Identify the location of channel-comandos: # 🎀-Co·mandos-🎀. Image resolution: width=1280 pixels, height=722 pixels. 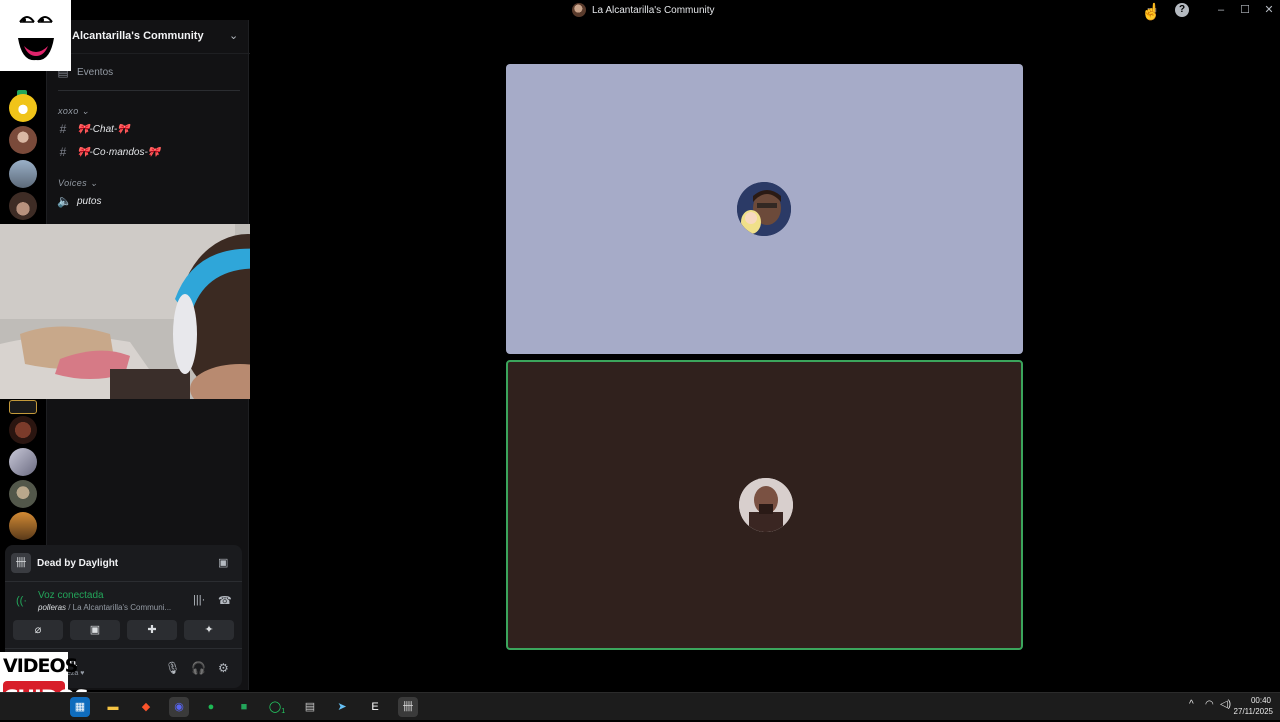
(109, 152).